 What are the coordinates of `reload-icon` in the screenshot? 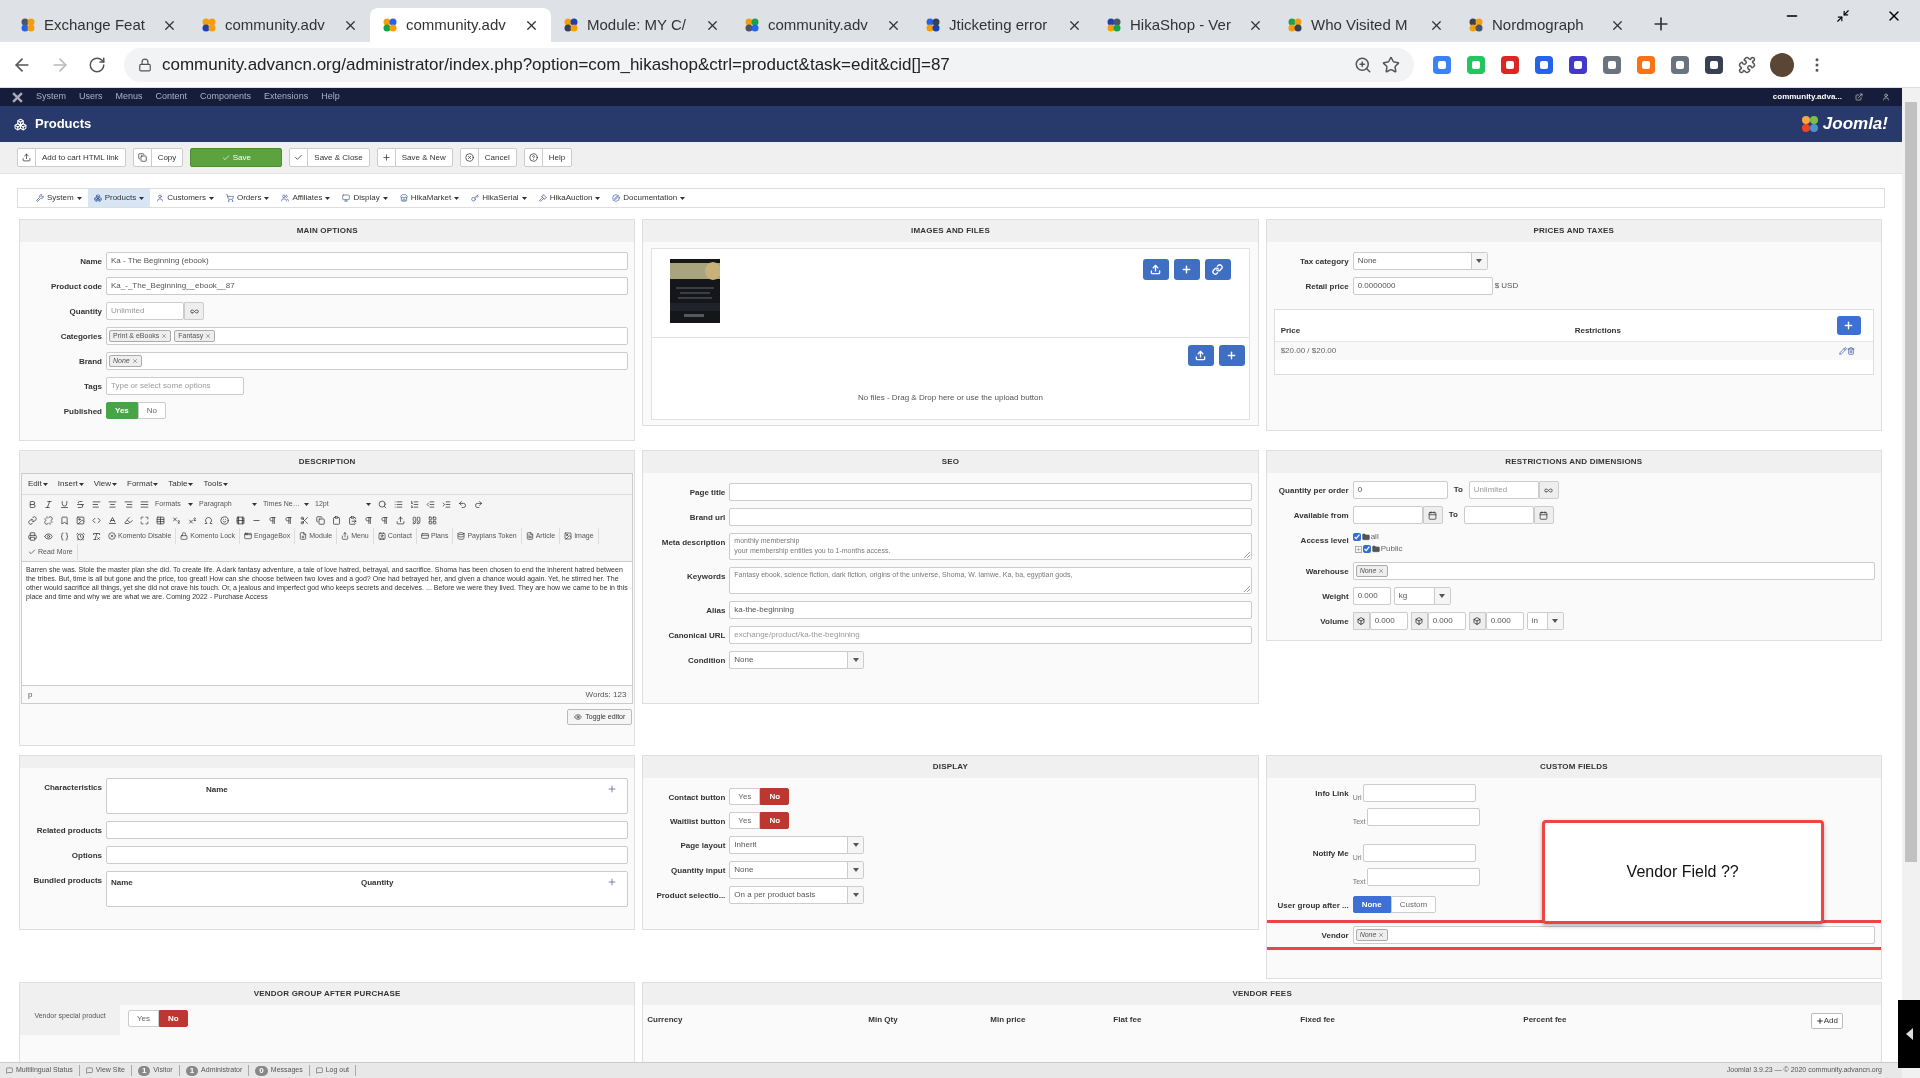 It's located at (97, 64).